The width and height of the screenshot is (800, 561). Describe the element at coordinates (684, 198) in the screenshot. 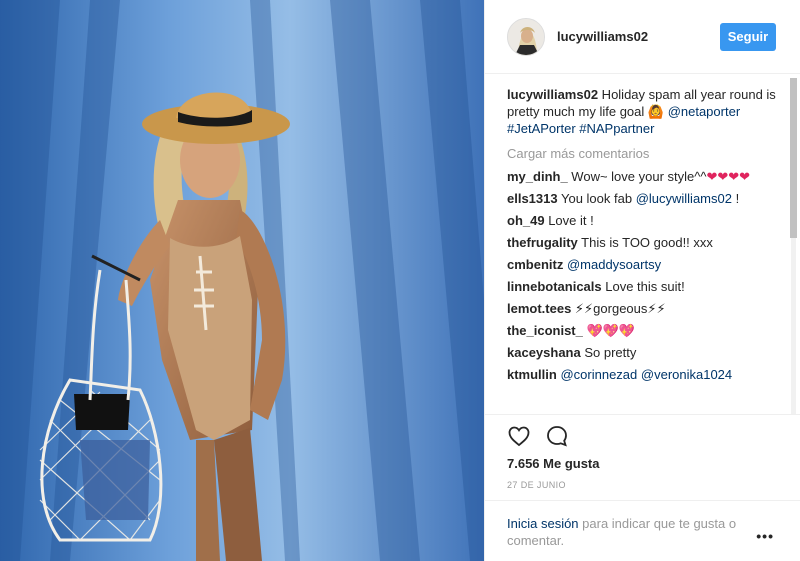

I see `comment-mention: @lucywilliams02` at that location.